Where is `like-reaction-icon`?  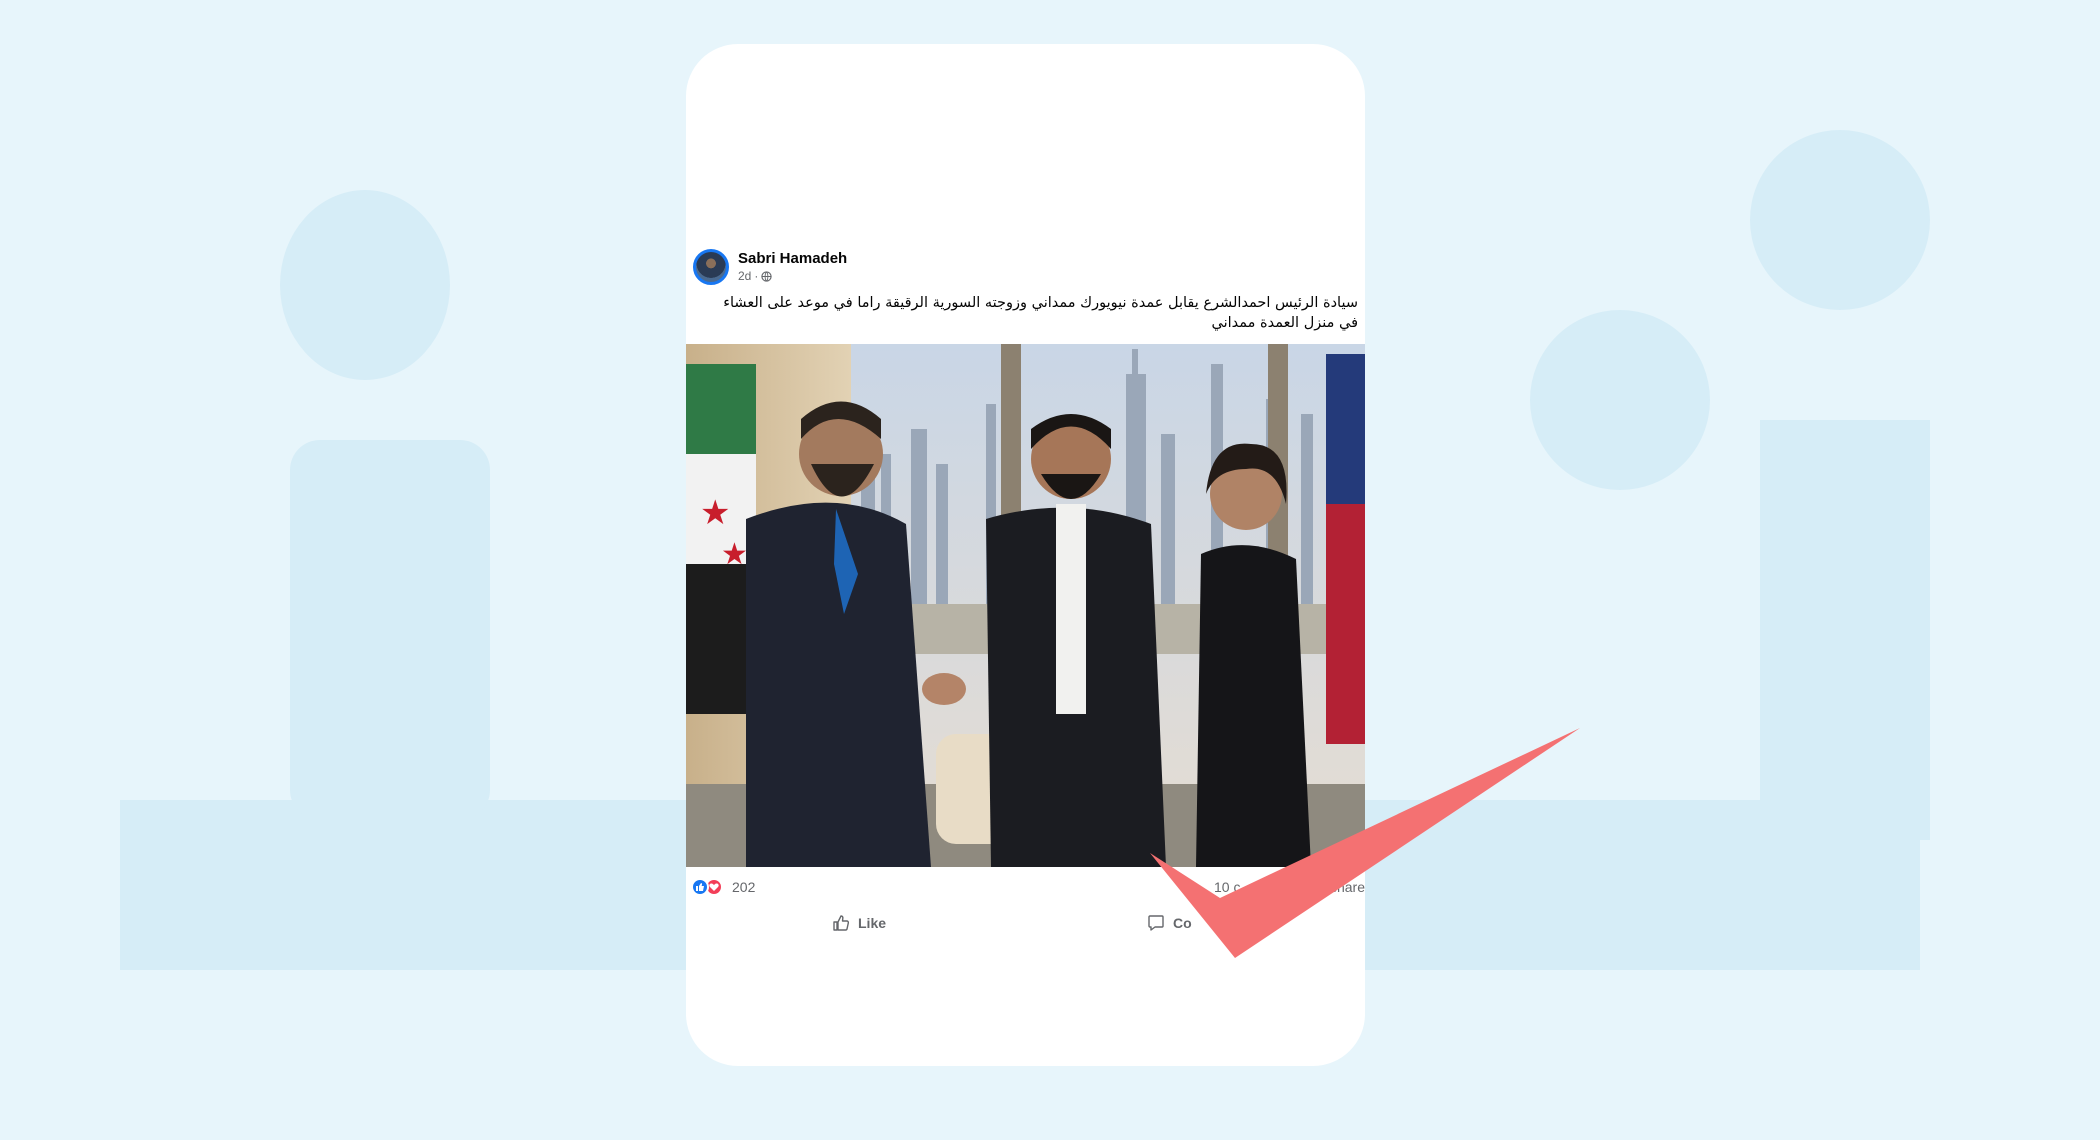
like-reaction-icon is located at coordinates (700, 887).